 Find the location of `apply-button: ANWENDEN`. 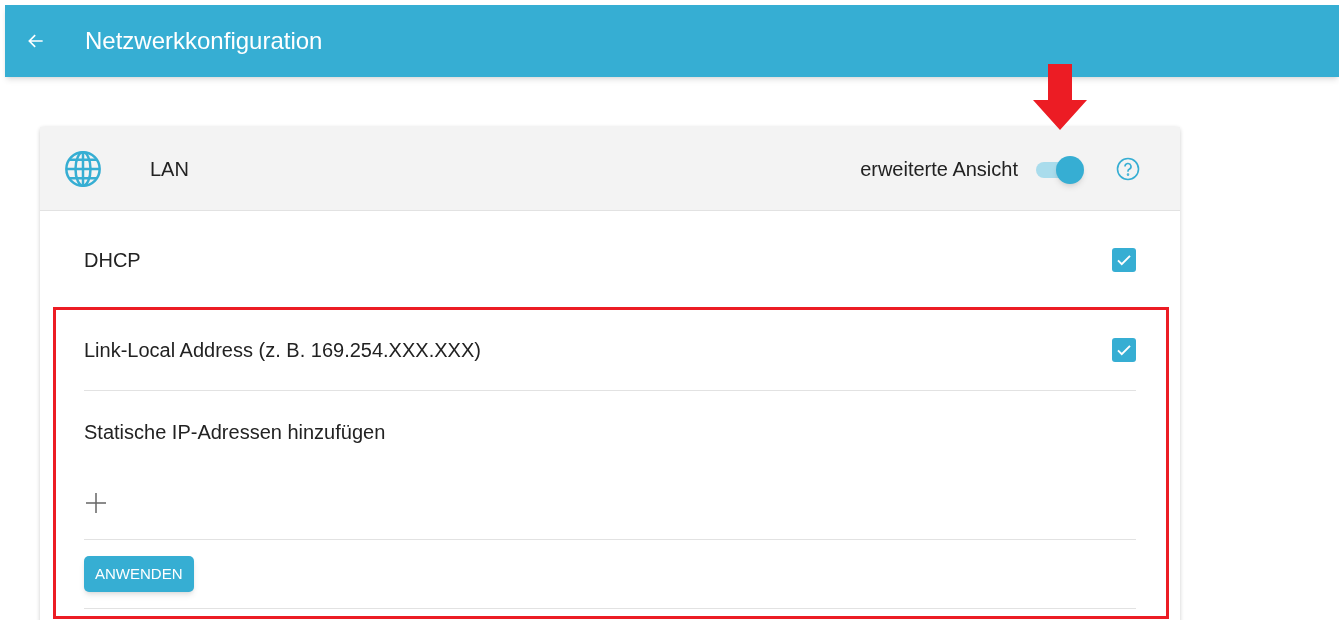

apply-button: ANWENDEN is located at coordinates (139, 574).